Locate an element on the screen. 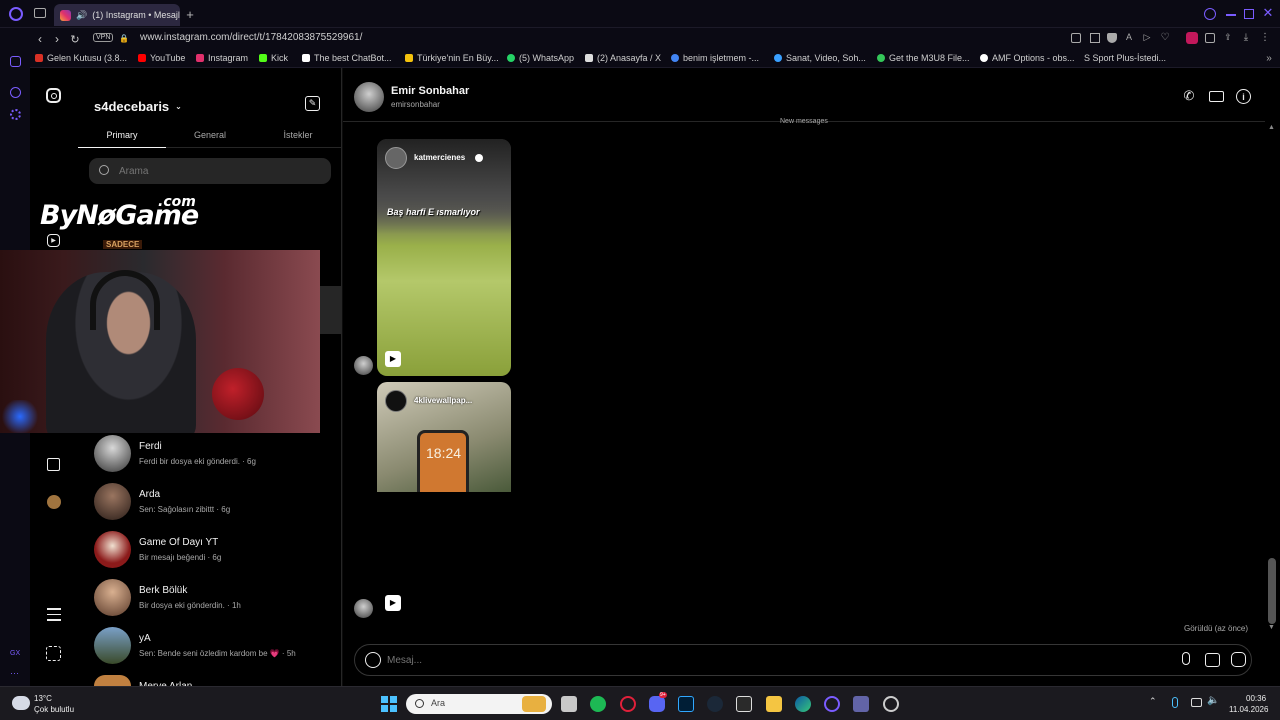  tab-primary: Primary is located at coordinates (122, 137).